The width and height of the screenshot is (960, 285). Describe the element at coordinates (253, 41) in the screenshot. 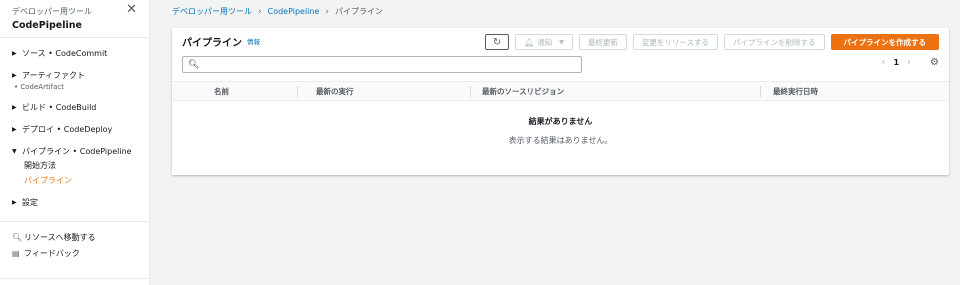

I see `info-link: 情報` at that location.